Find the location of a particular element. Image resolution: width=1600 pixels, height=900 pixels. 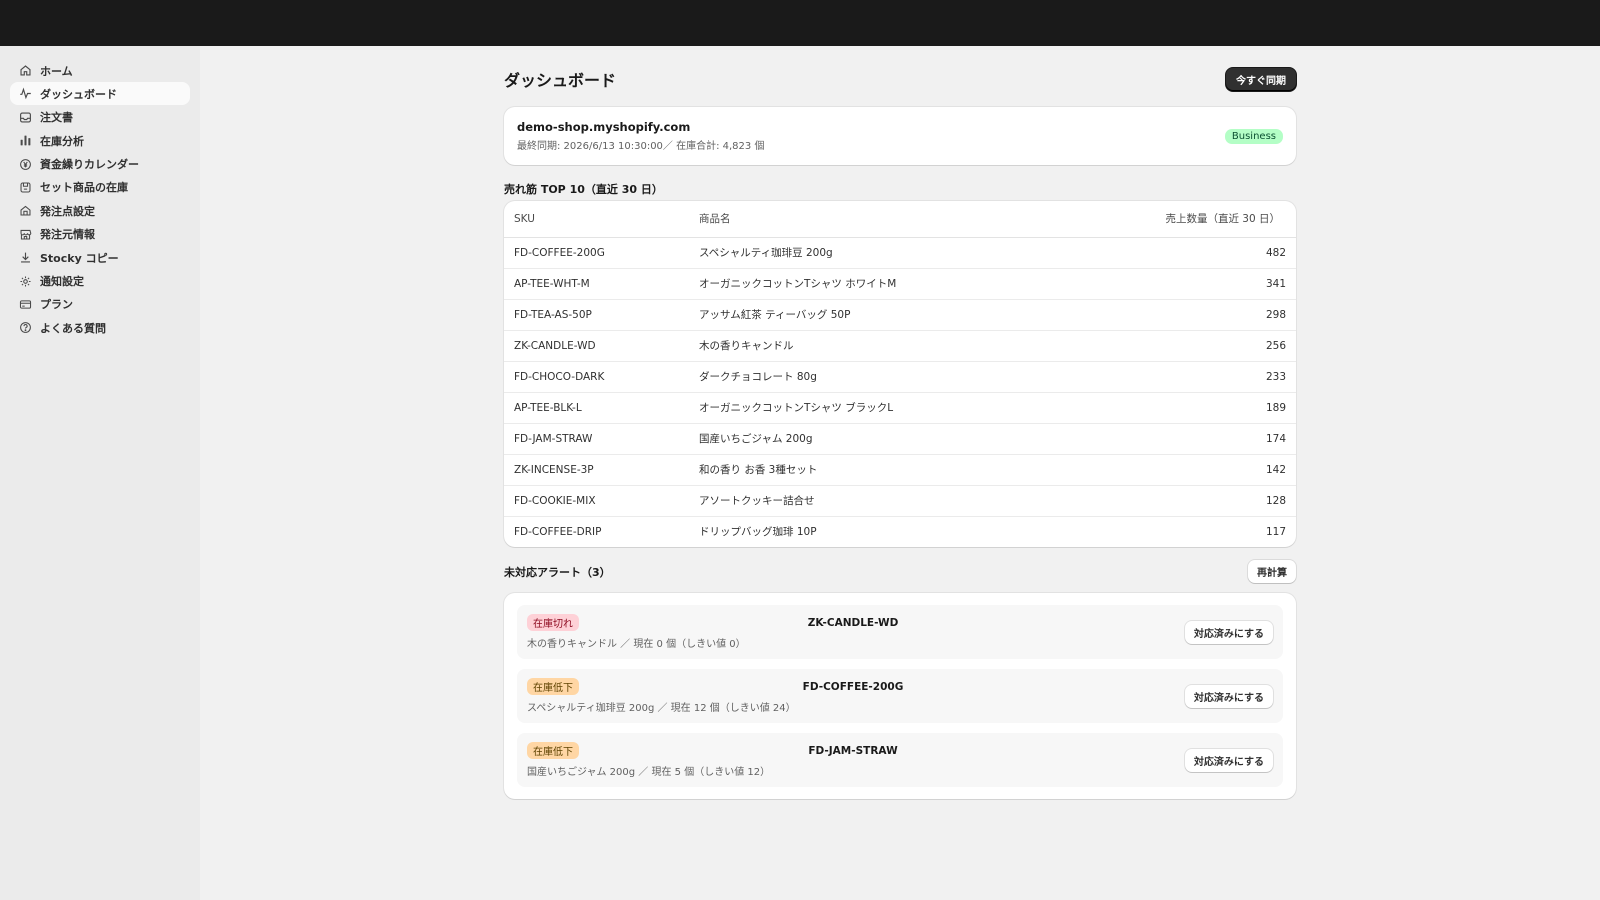

table-row: ZK-CANDLE-WD 木の香りキャンドル 256 is located at coordinates (900, 346).